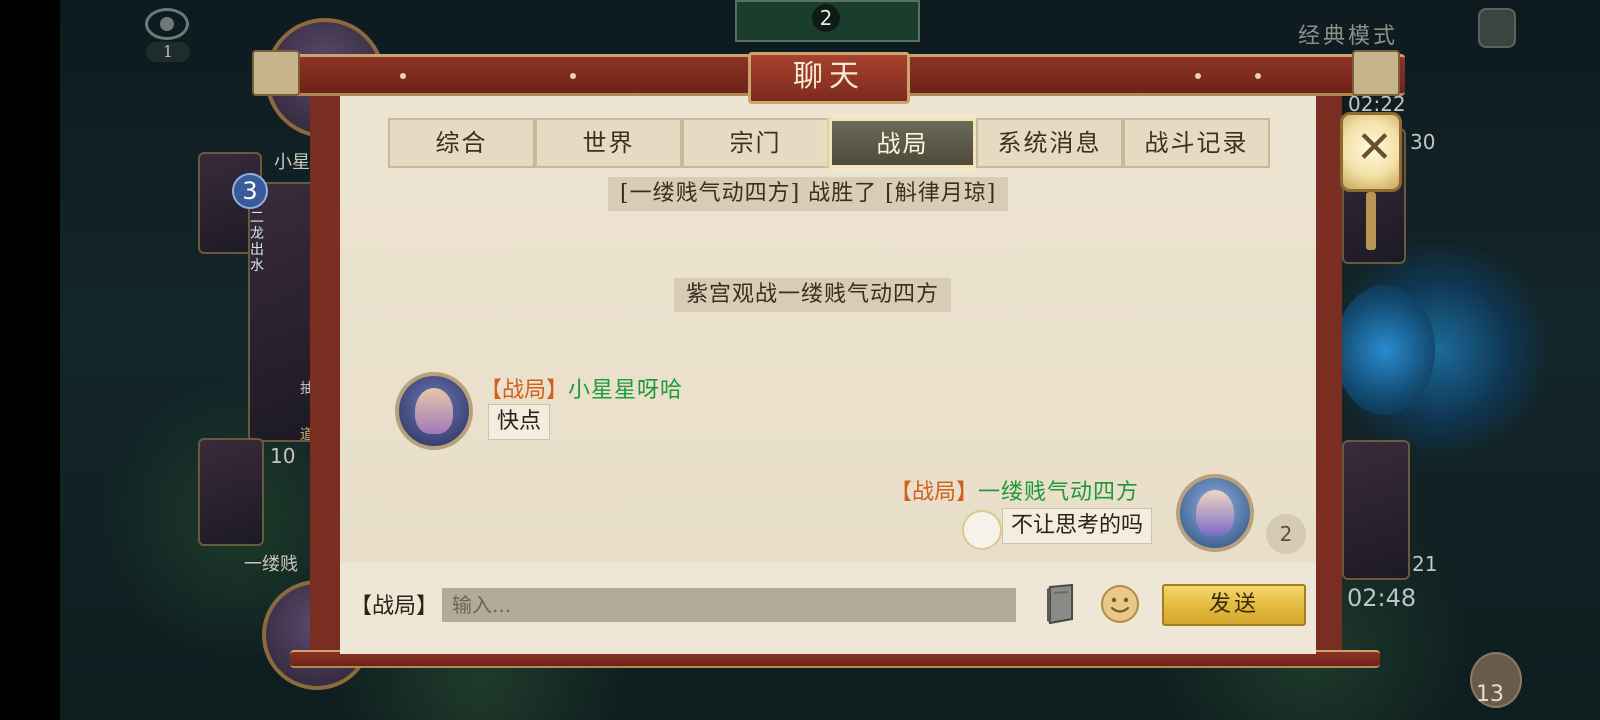 Image resolution: width=1600 pixels, height=720 pixels. I want to click on mana-orb, so click(1385, 350).